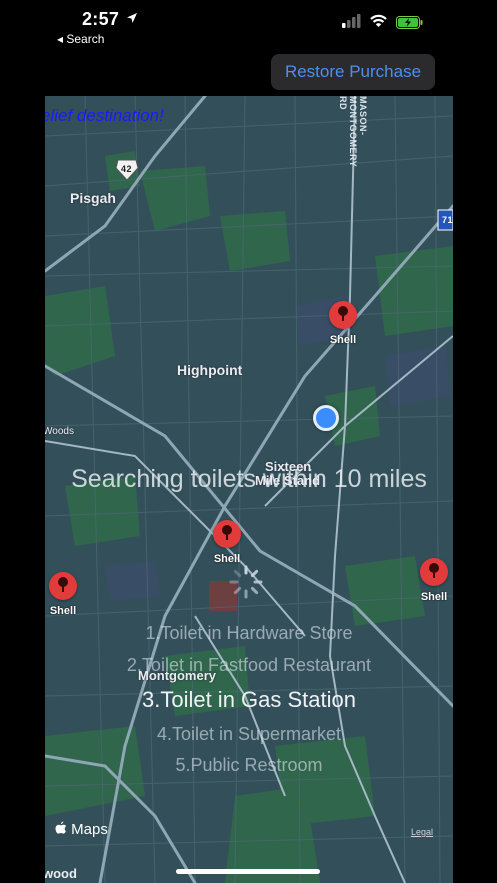 This screenshot has width=497, height=883. Describe the element at coordinates (409, 22) in the screenshot. I see `battery-charging-icon` at that location.